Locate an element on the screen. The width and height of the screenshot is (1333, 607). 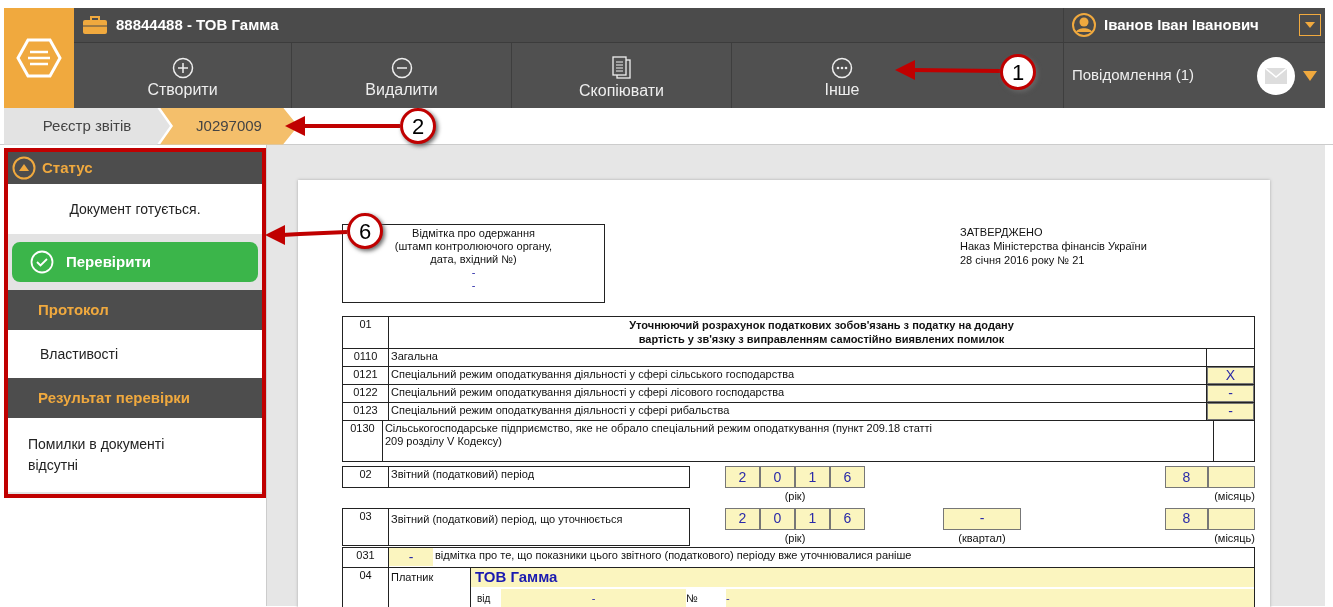
label-cell-text: відмітка про те, що показники цього звітного (податкового) періоду вже уточнювалися раніше is located at coordinates (673, 555).